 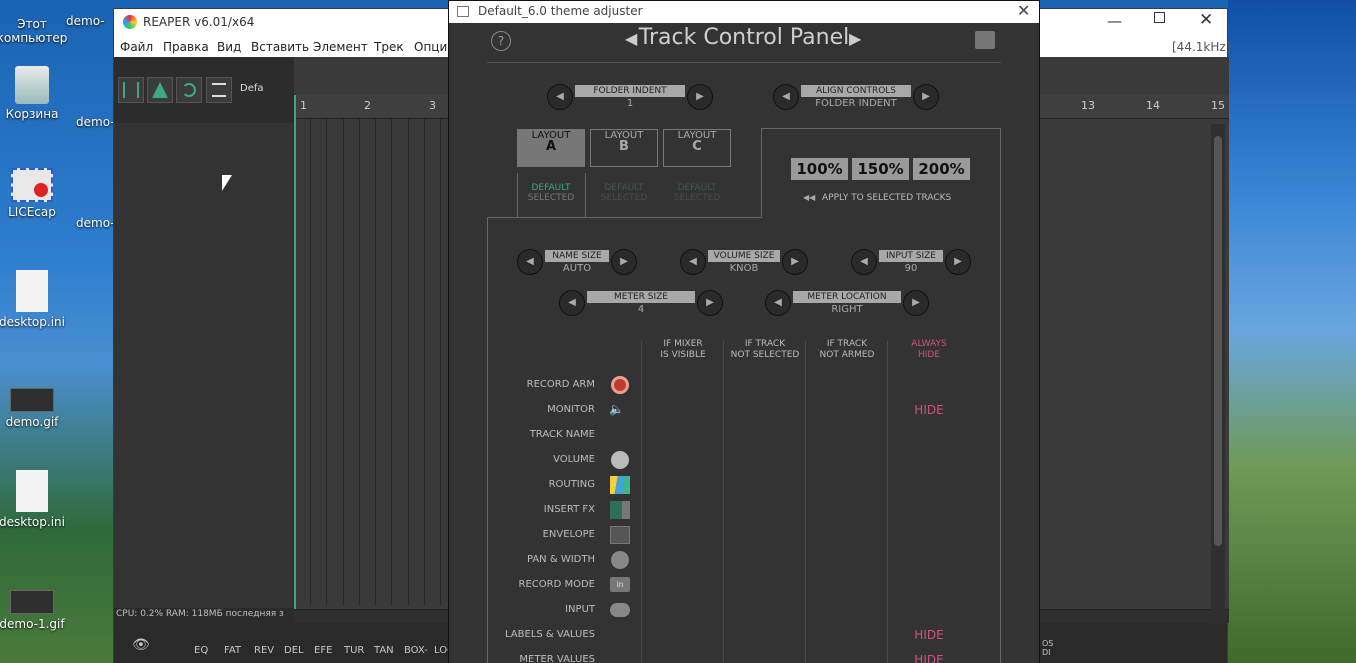 I want to click on fx-slot: FAT, so click(x=232, y=650).